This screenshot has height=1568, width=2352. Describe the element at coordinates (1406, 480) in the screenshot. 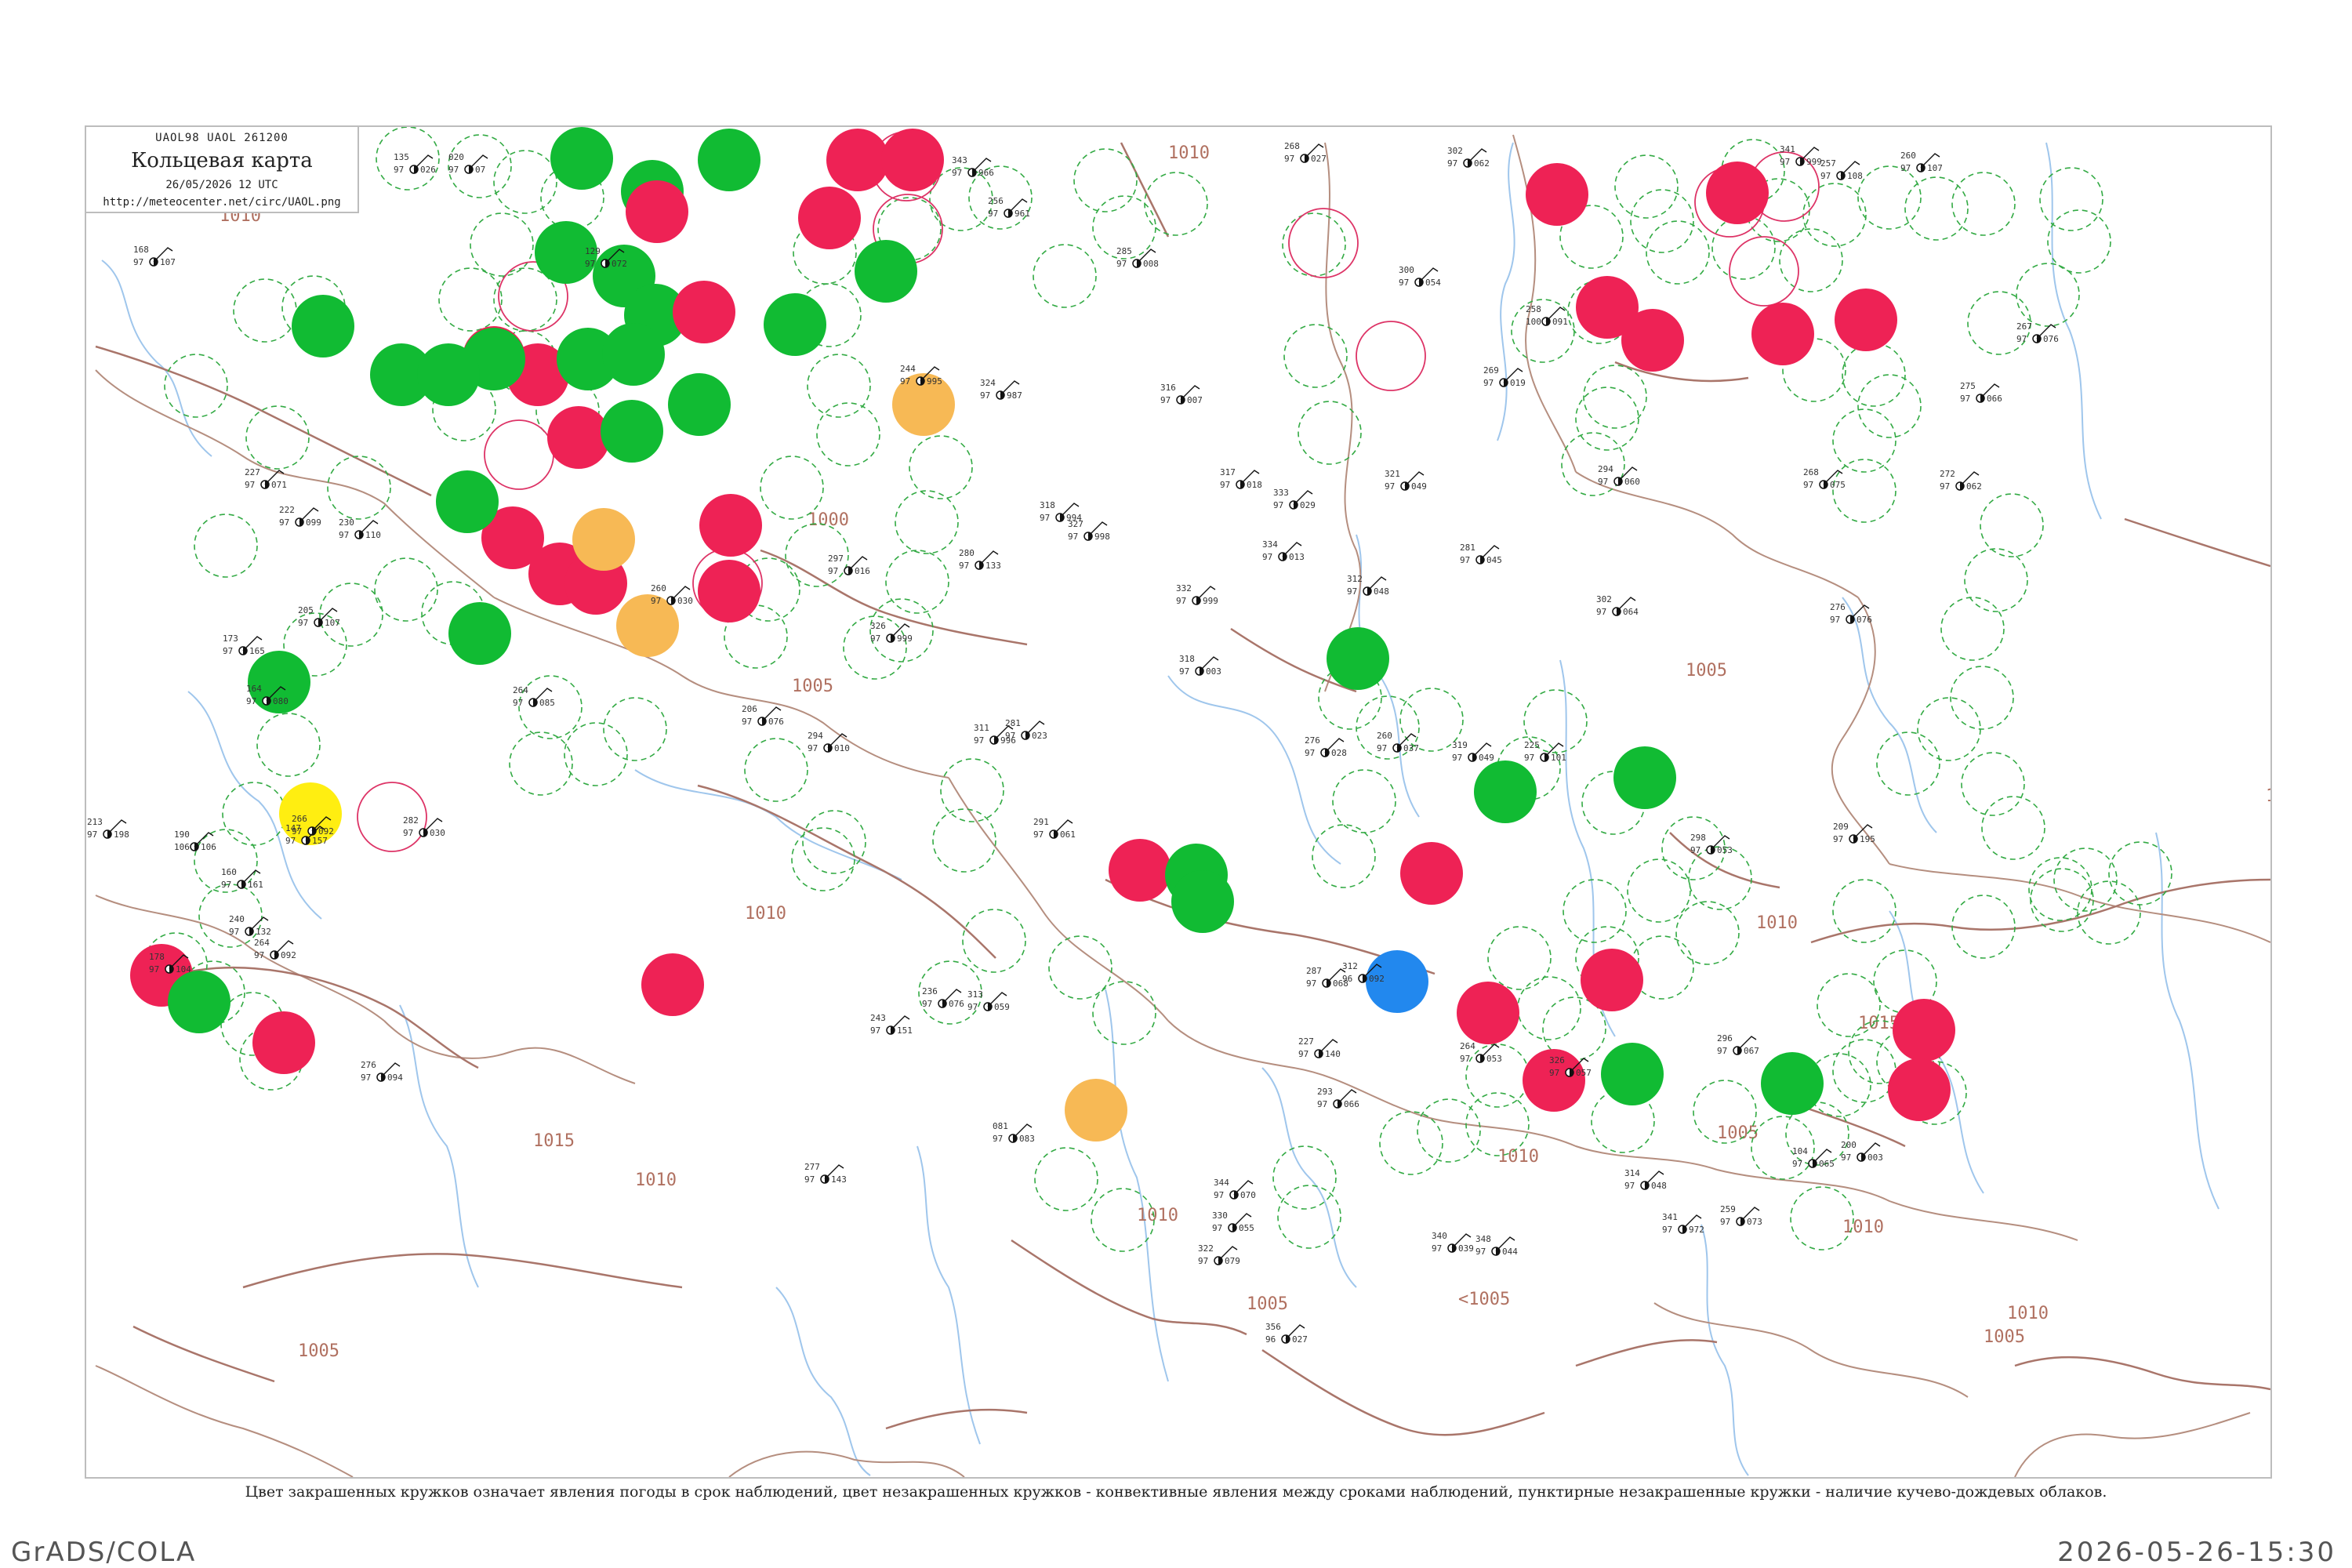

I see `station-plot: 321 97 049` at that location.